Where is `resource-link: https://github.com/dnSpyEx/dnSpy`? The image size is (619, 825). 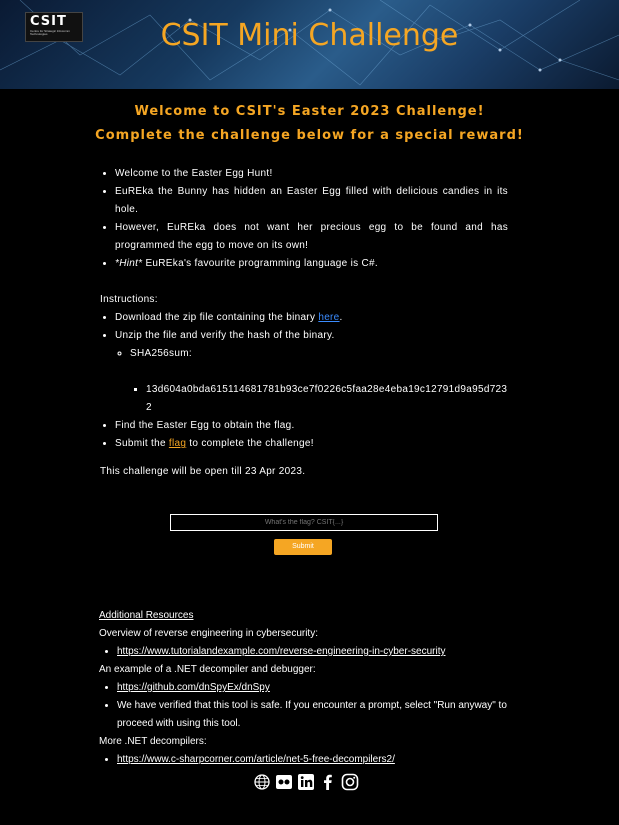
resource-link: https://github.com/dnSpyEx/dnSpy is located at coordinates (193, 687).